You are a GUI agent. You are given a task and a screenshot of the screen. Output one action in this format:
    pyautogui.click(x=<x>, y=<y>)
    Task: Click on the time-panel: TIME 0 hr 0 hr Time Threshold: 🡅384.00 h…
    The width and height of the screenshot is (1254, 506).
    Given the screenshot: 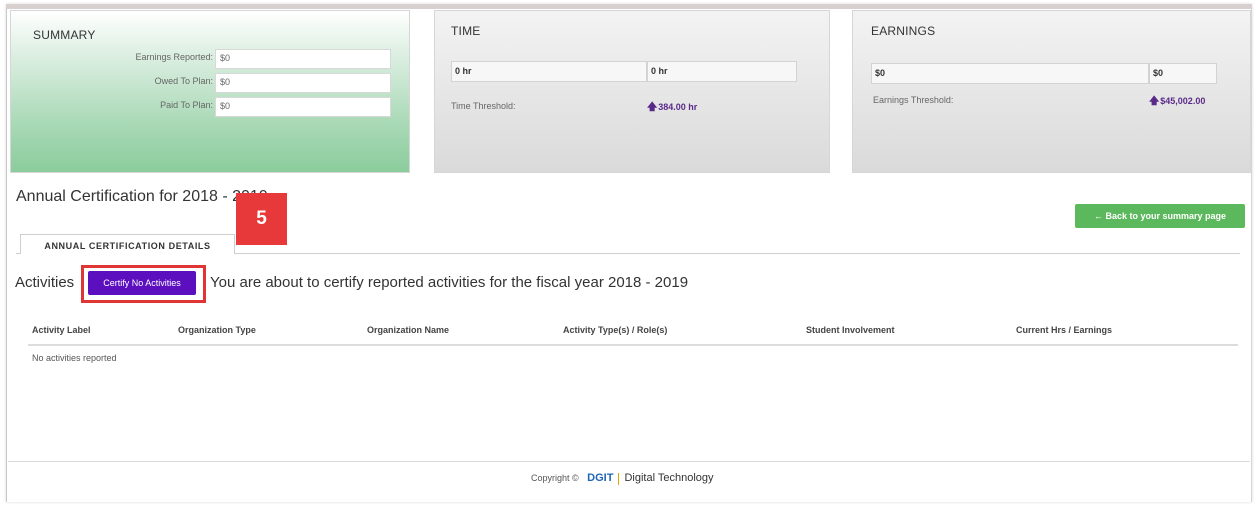 What is the action you would take?
    pyautogui.click(x=632, y=91)
    